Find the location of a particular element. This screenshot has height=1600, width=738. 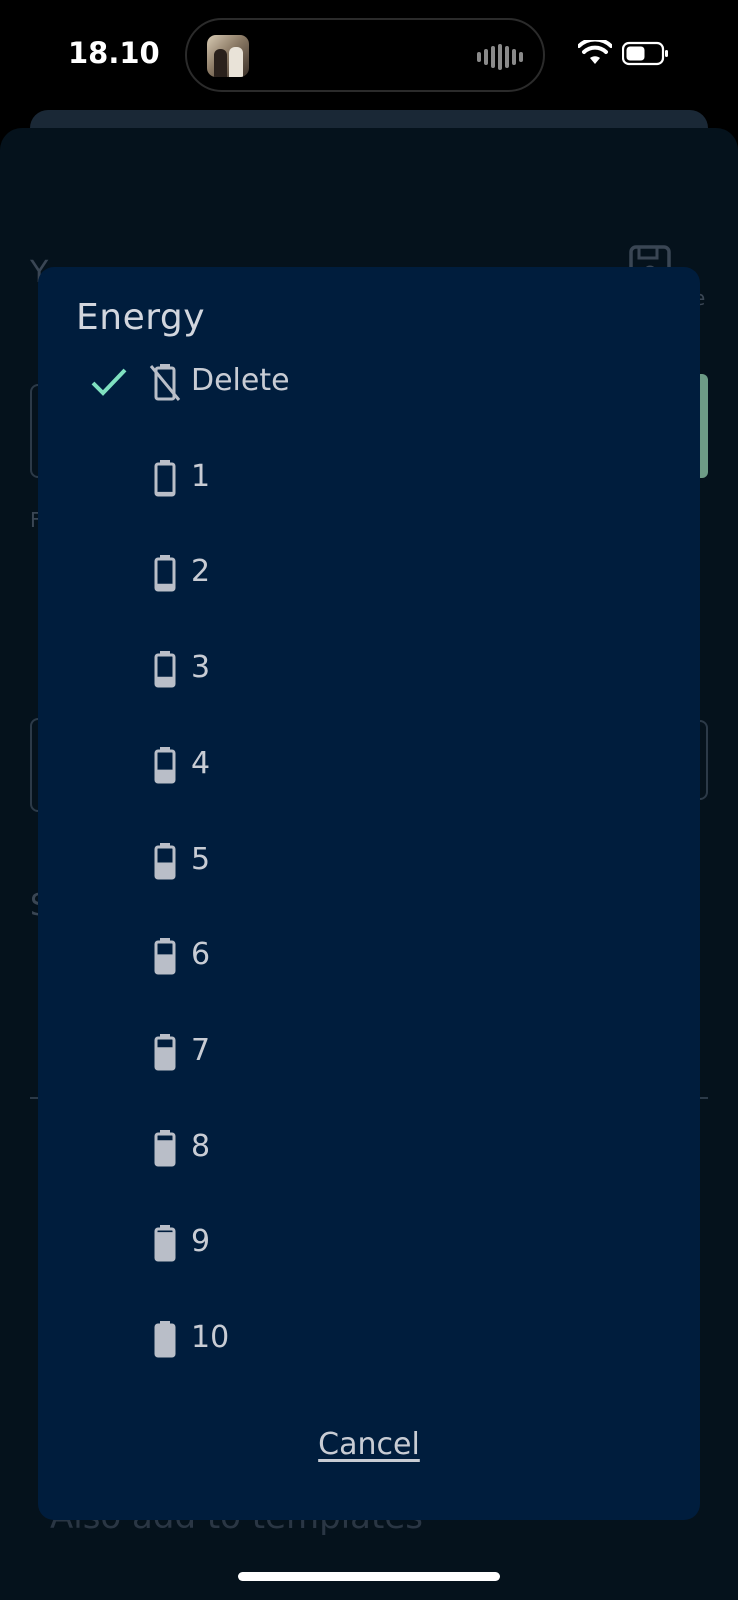

energy-option: 1 is located at coordinates (369, 479).